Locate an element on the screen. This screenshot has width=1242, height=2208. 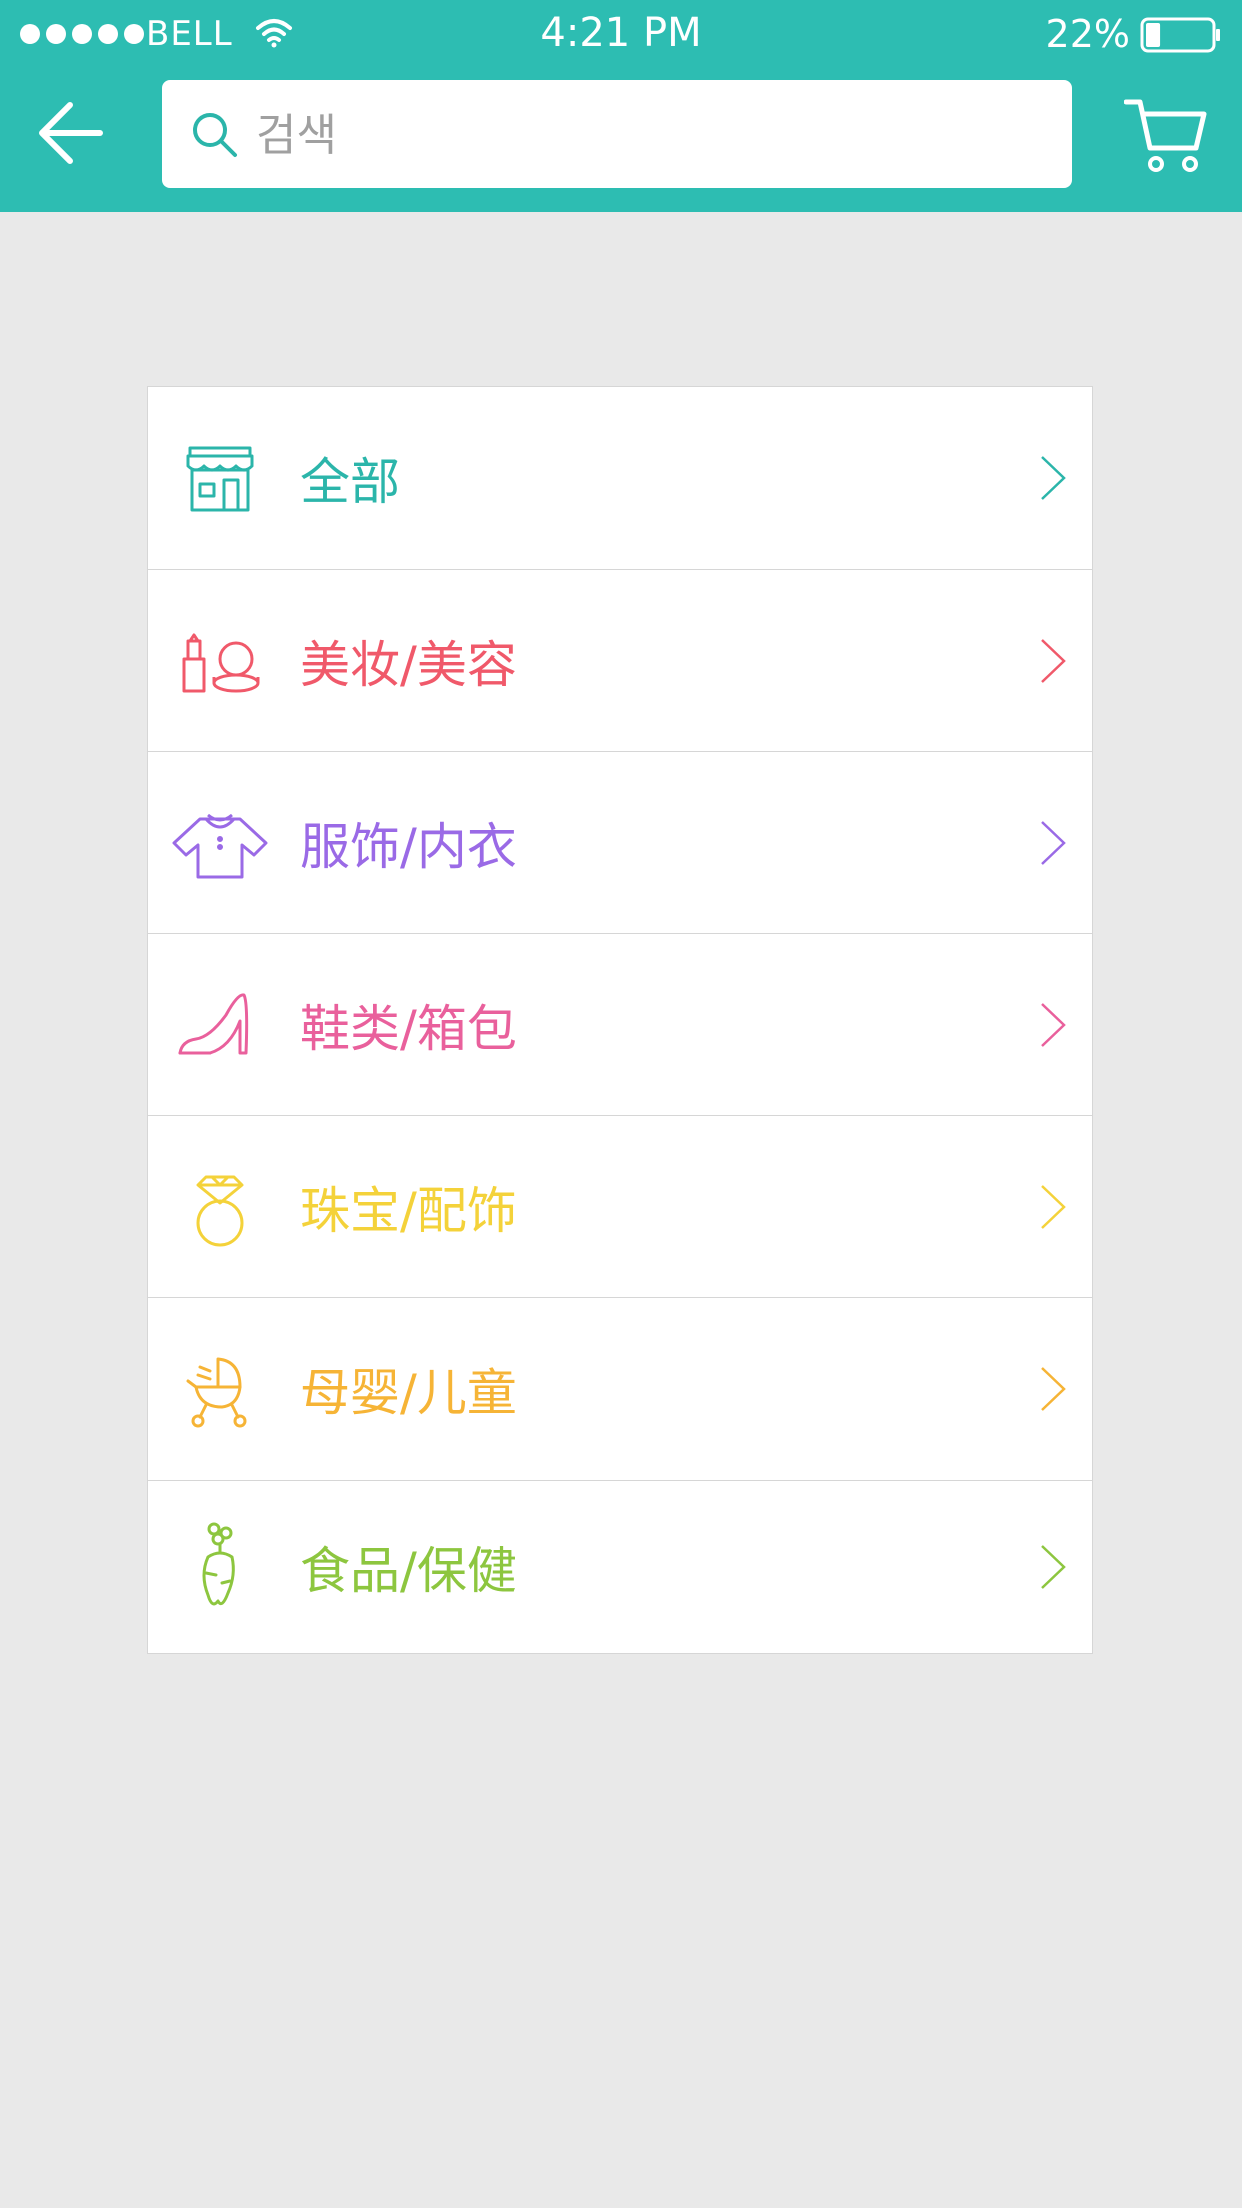
search-bar is located at coordinates (617, 134).